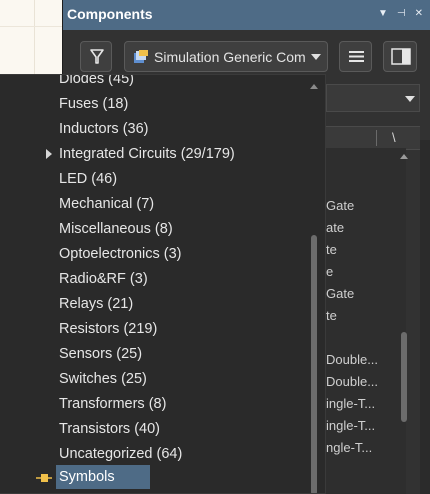  Describe the element at coordinates (88, 179) in the screenshot. I see `list-item: LED (46)` at that location.